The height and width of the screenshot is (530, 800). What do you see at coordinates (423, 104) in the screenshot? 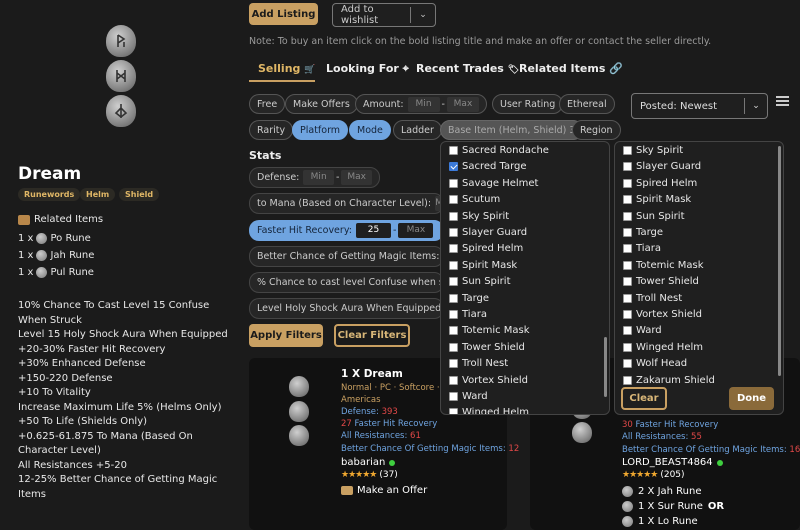
I see `amount-min-input: Min` at bounding box center [423, 104].